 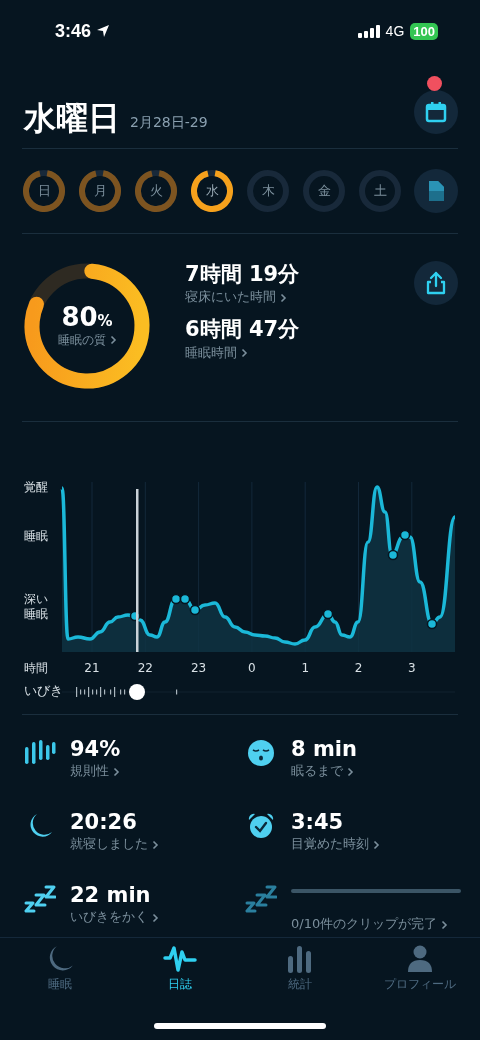 What do you see at coordinates (87, 340) in the screenshot?
I see `quality-link: 睡眠の質` at bounding box center [87, 340].